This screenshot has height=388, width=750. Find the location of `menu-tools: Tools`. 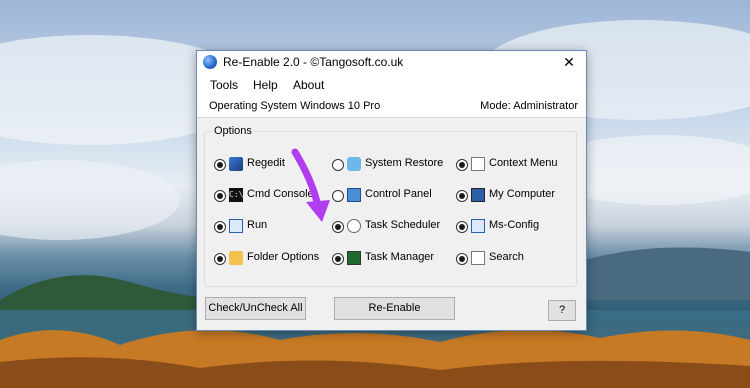

menu-tools: Tools is located at coordinates (224, 85).